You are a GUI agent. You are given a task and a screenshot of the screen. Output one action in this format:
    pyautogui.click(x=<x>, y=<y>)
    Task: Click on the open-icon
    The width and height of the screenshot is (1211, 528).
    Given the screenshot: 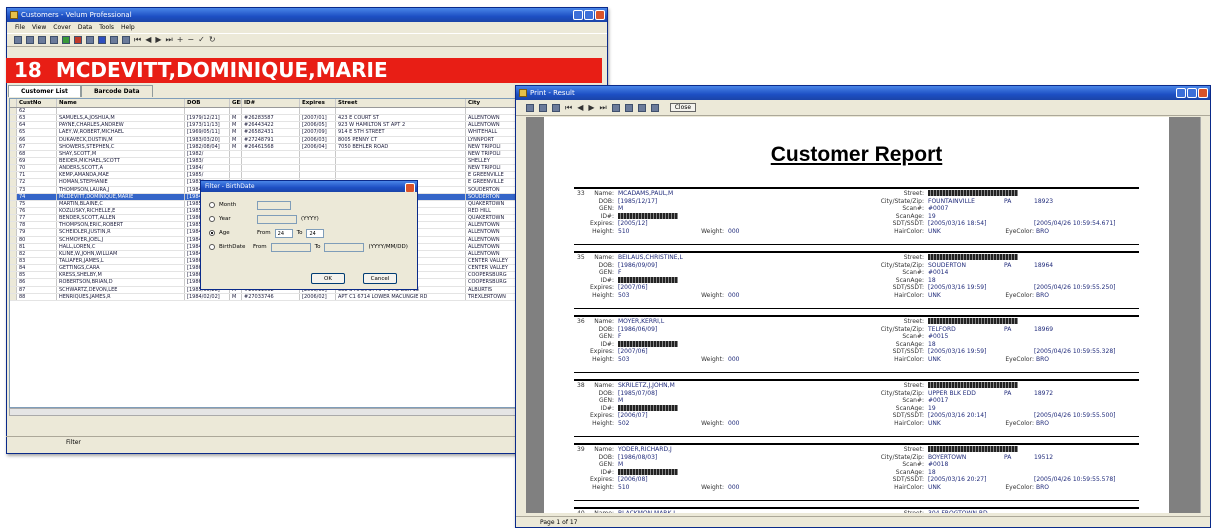 What is the action you would take?
    pyautogui.click(x=30, y=40)
    